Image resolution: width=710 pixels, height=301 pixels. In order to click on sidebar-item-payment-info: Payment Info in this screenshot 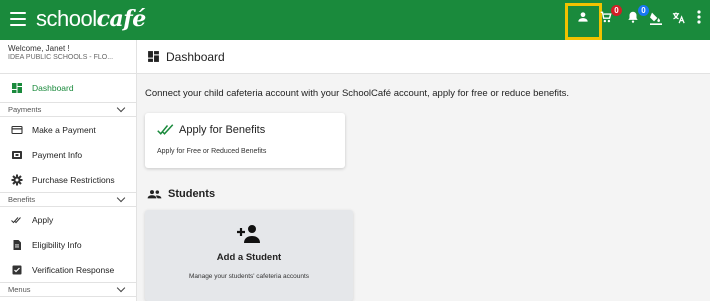, I will do `click(68, 154)`.